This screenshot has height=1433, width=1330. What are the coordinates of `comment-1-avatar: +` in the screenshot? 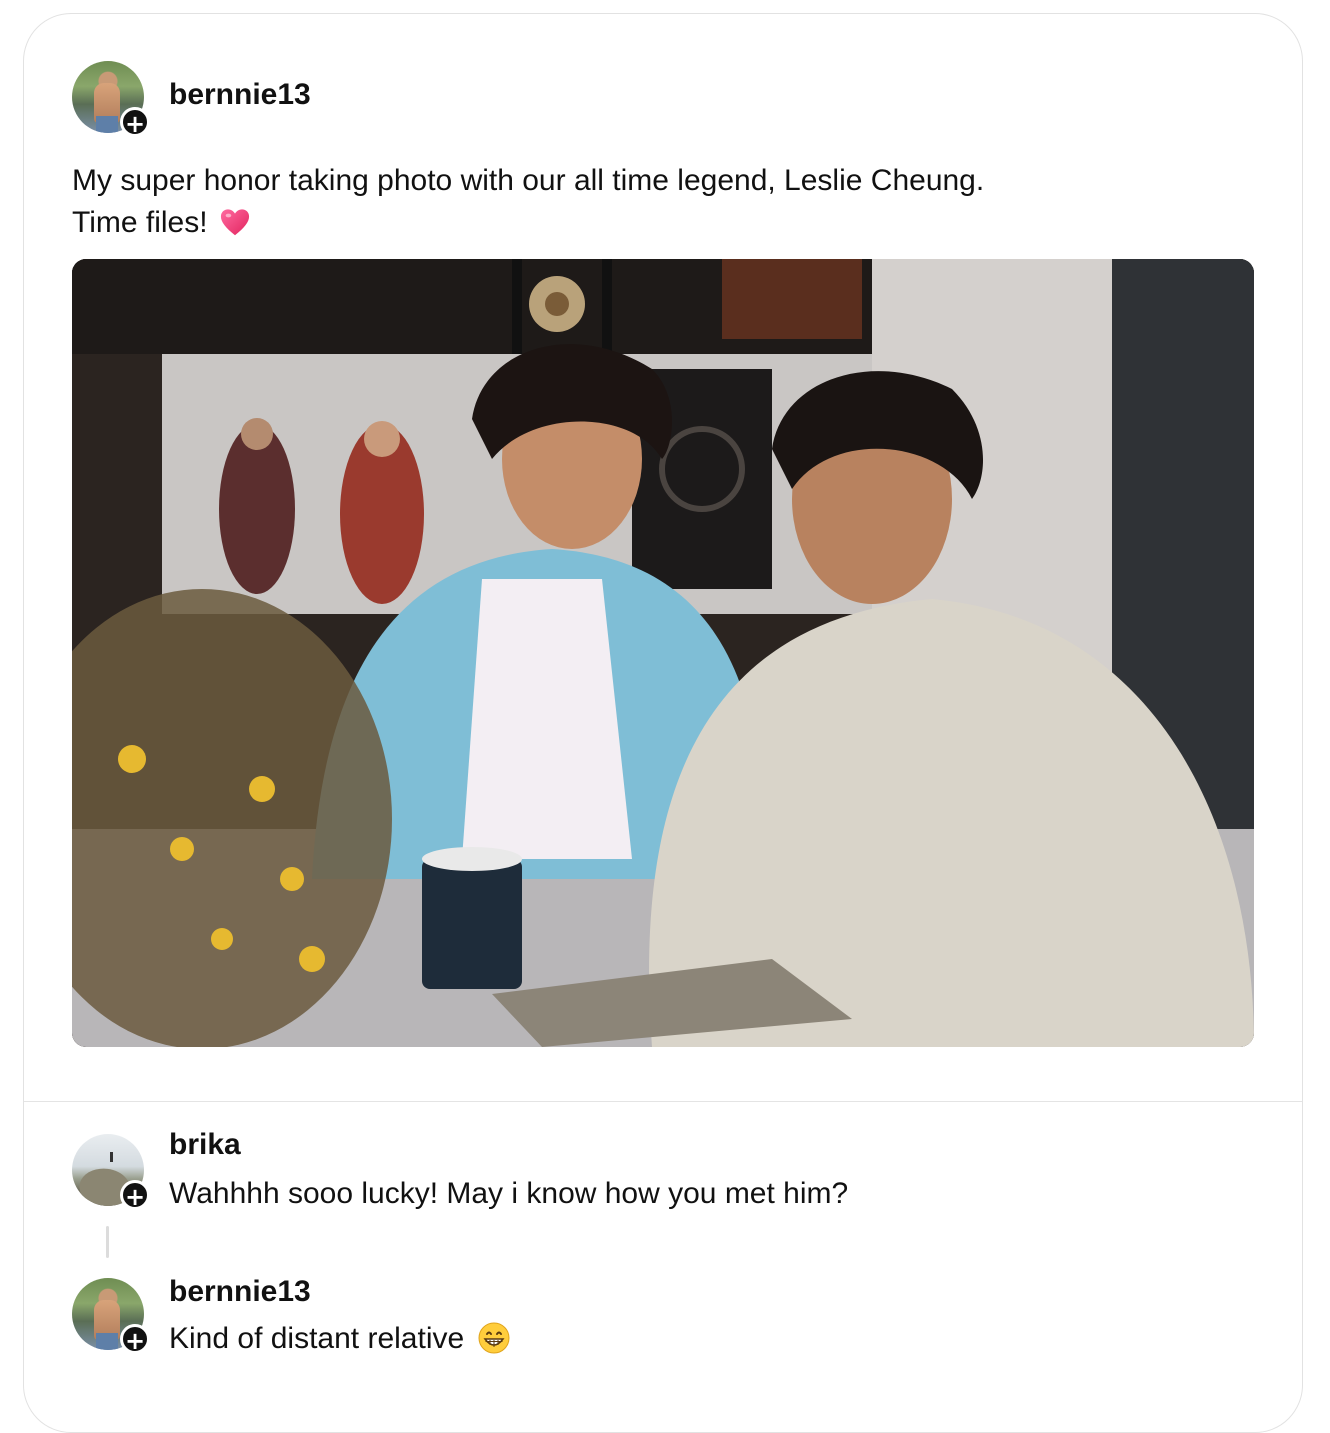 It's located at (111, 1172).